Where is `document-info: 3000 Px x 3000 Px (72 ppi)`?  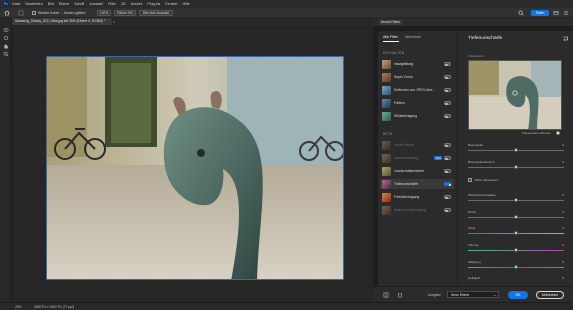 document-info: 3000 Px x 3000 Px (72 ppi) is located at coordinates (54, 307).